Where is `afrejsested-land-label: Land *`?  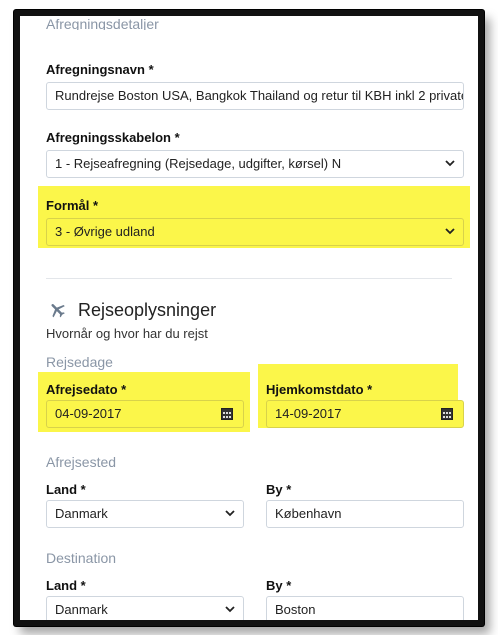
afrejsested-land-label: Land * is located at coordinates (66, 489).